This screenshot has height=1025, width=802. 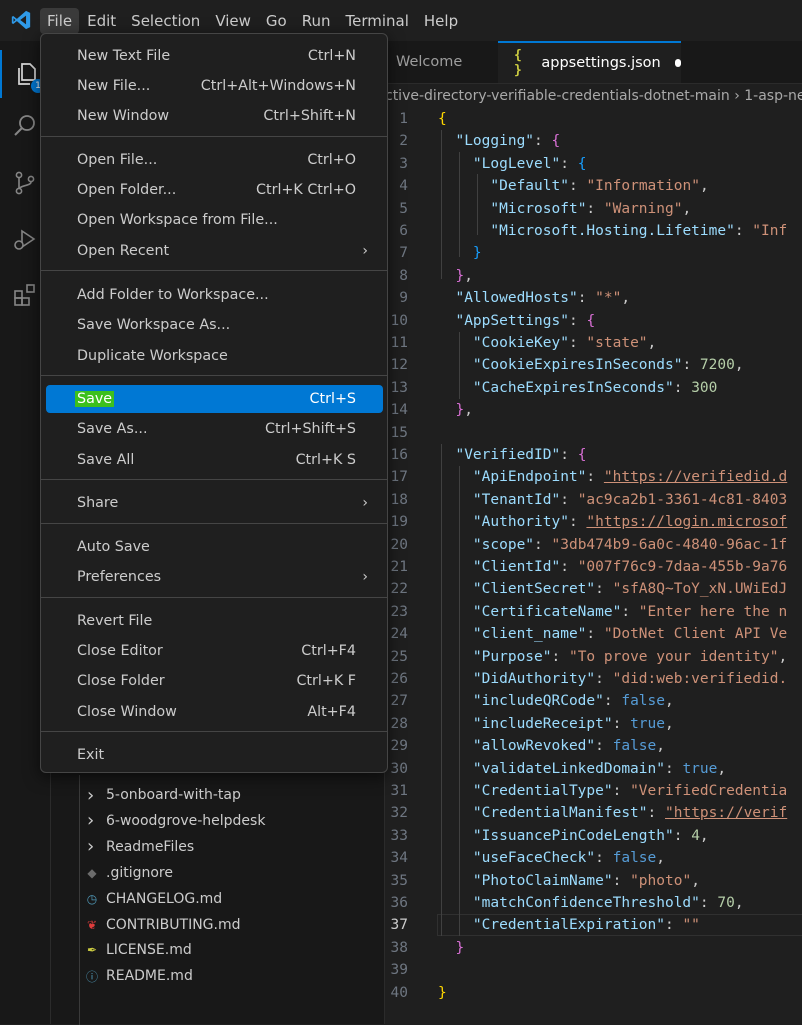 I want to click on explorer-item: › 5-onboard-with-tap, so click(x=217, y=795).